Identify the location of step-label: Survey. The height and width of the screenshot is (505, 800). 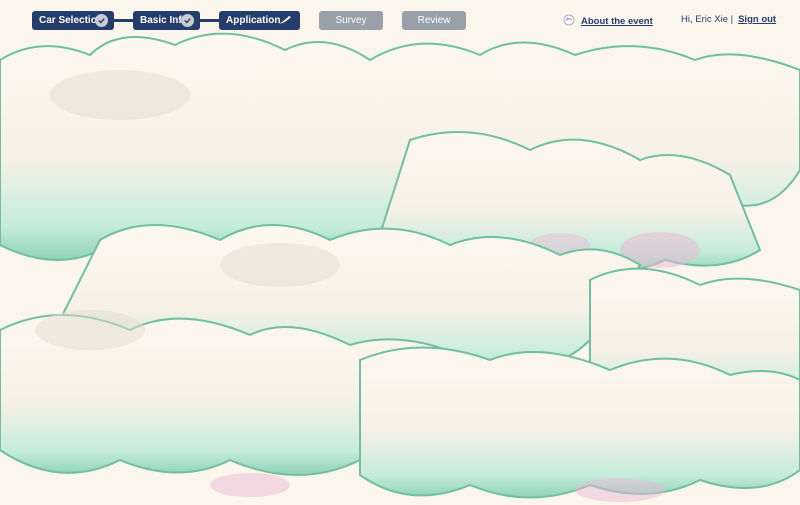
(351, 20).